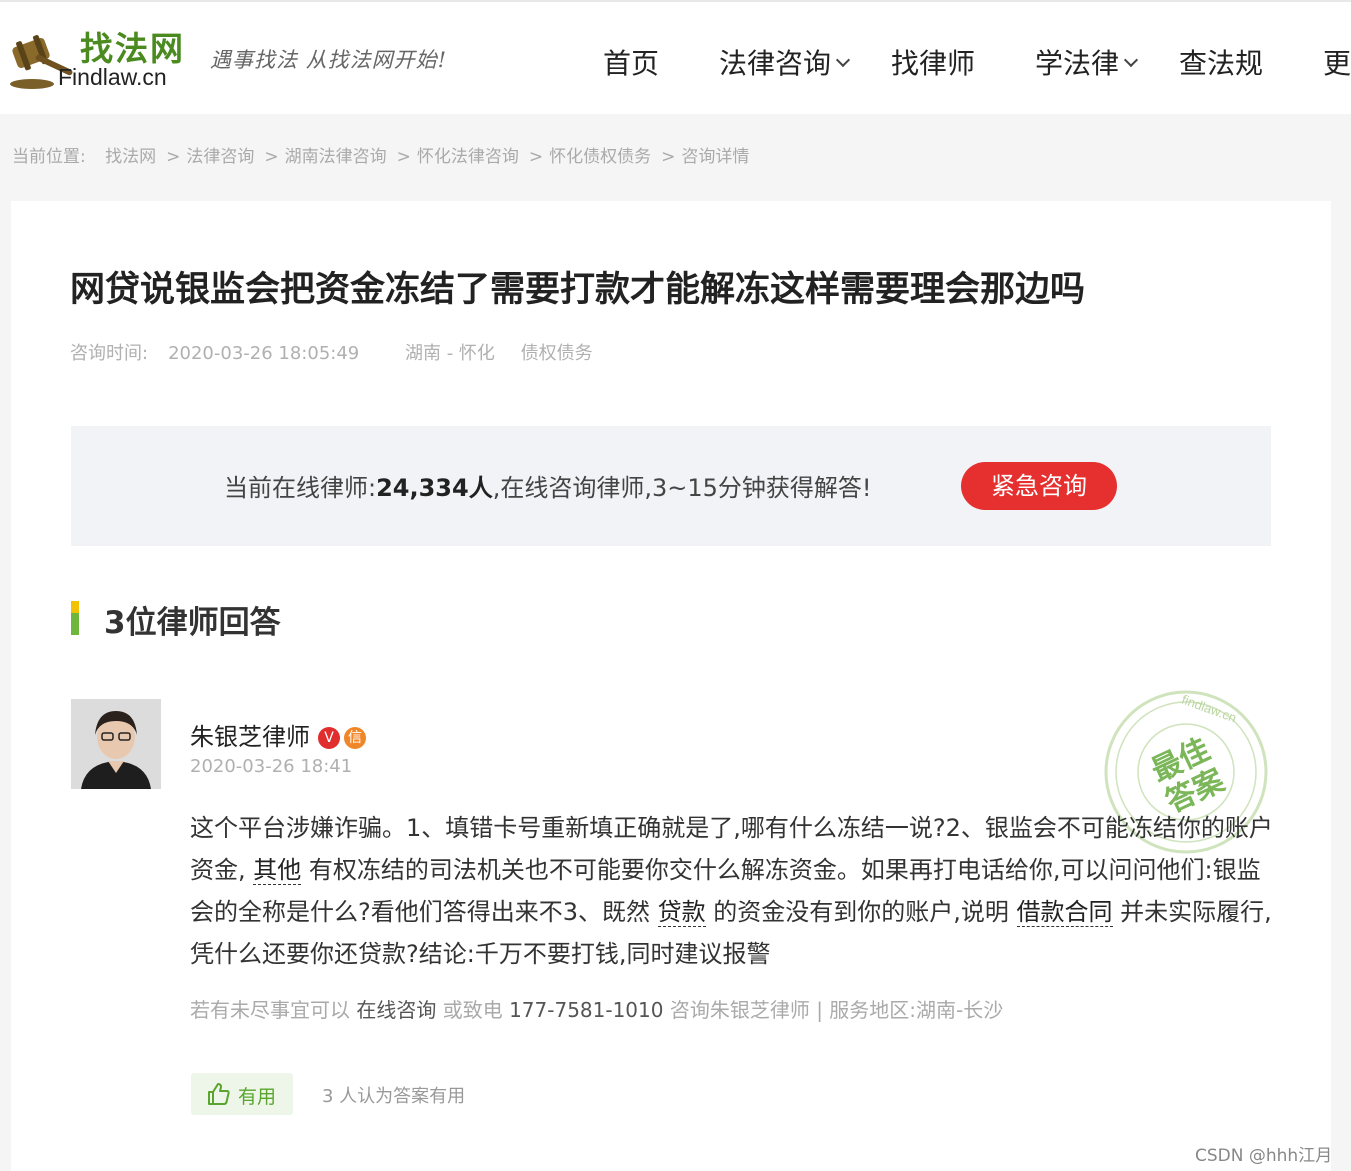  What do you see at coordinates (682, 488) in the screenshot?
I see `banner-text-after: ,在线咨询律师,3~15分钟获得解答!` at bounding box center [682, 488].